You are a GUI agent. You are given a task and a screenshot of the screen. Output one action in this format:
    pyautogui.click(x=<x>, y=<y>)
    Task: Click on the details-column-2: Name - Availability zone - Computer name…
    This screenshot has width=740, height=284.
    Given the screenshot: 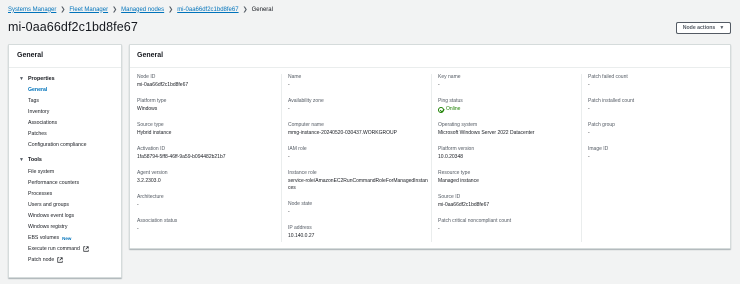 What is the action you would take?
    pyautogui.click(x=358, y=161)
    